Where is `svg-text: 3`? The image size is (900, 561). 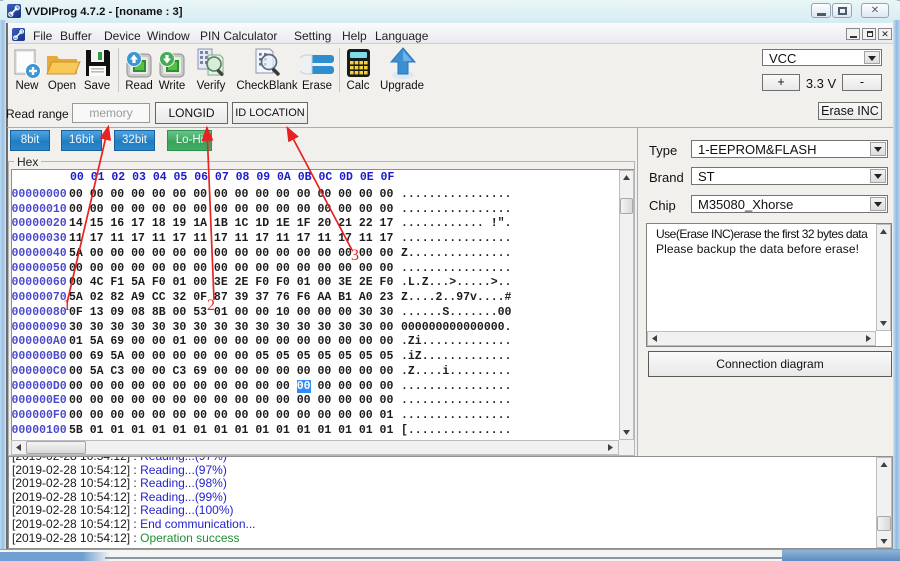
svg-text: 3 is located at coordinates (355, 255).